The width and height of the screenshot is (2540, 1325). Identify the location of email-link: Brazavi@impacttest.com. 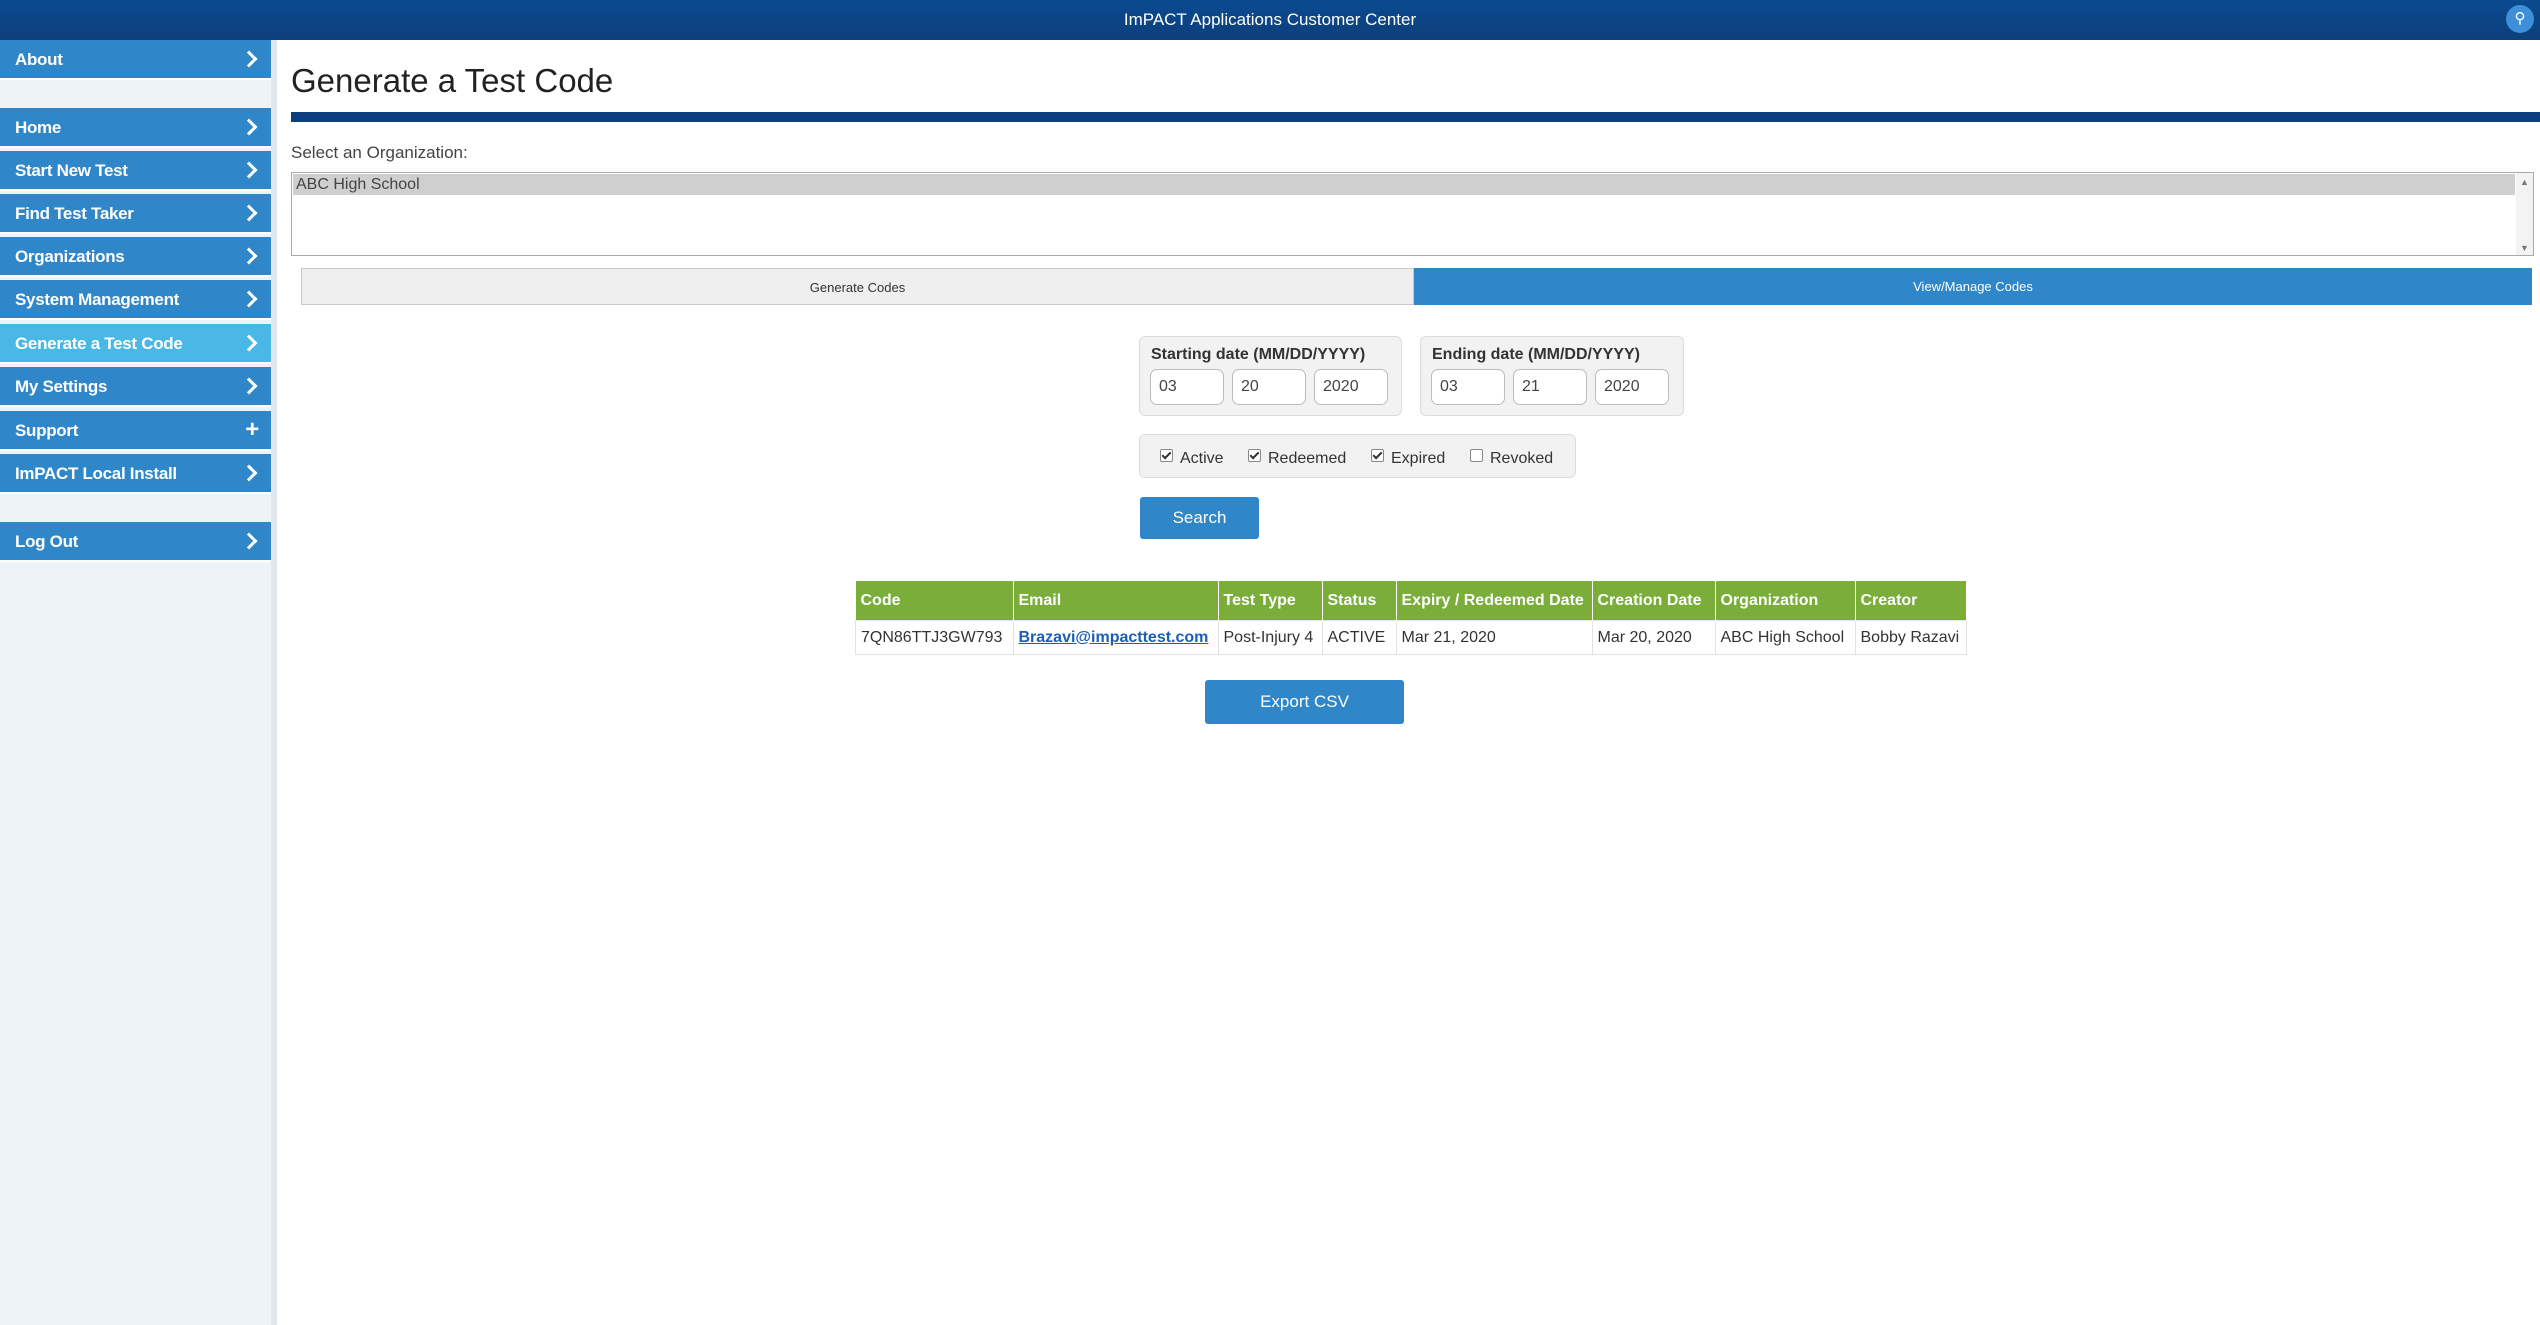
(1114, 637).